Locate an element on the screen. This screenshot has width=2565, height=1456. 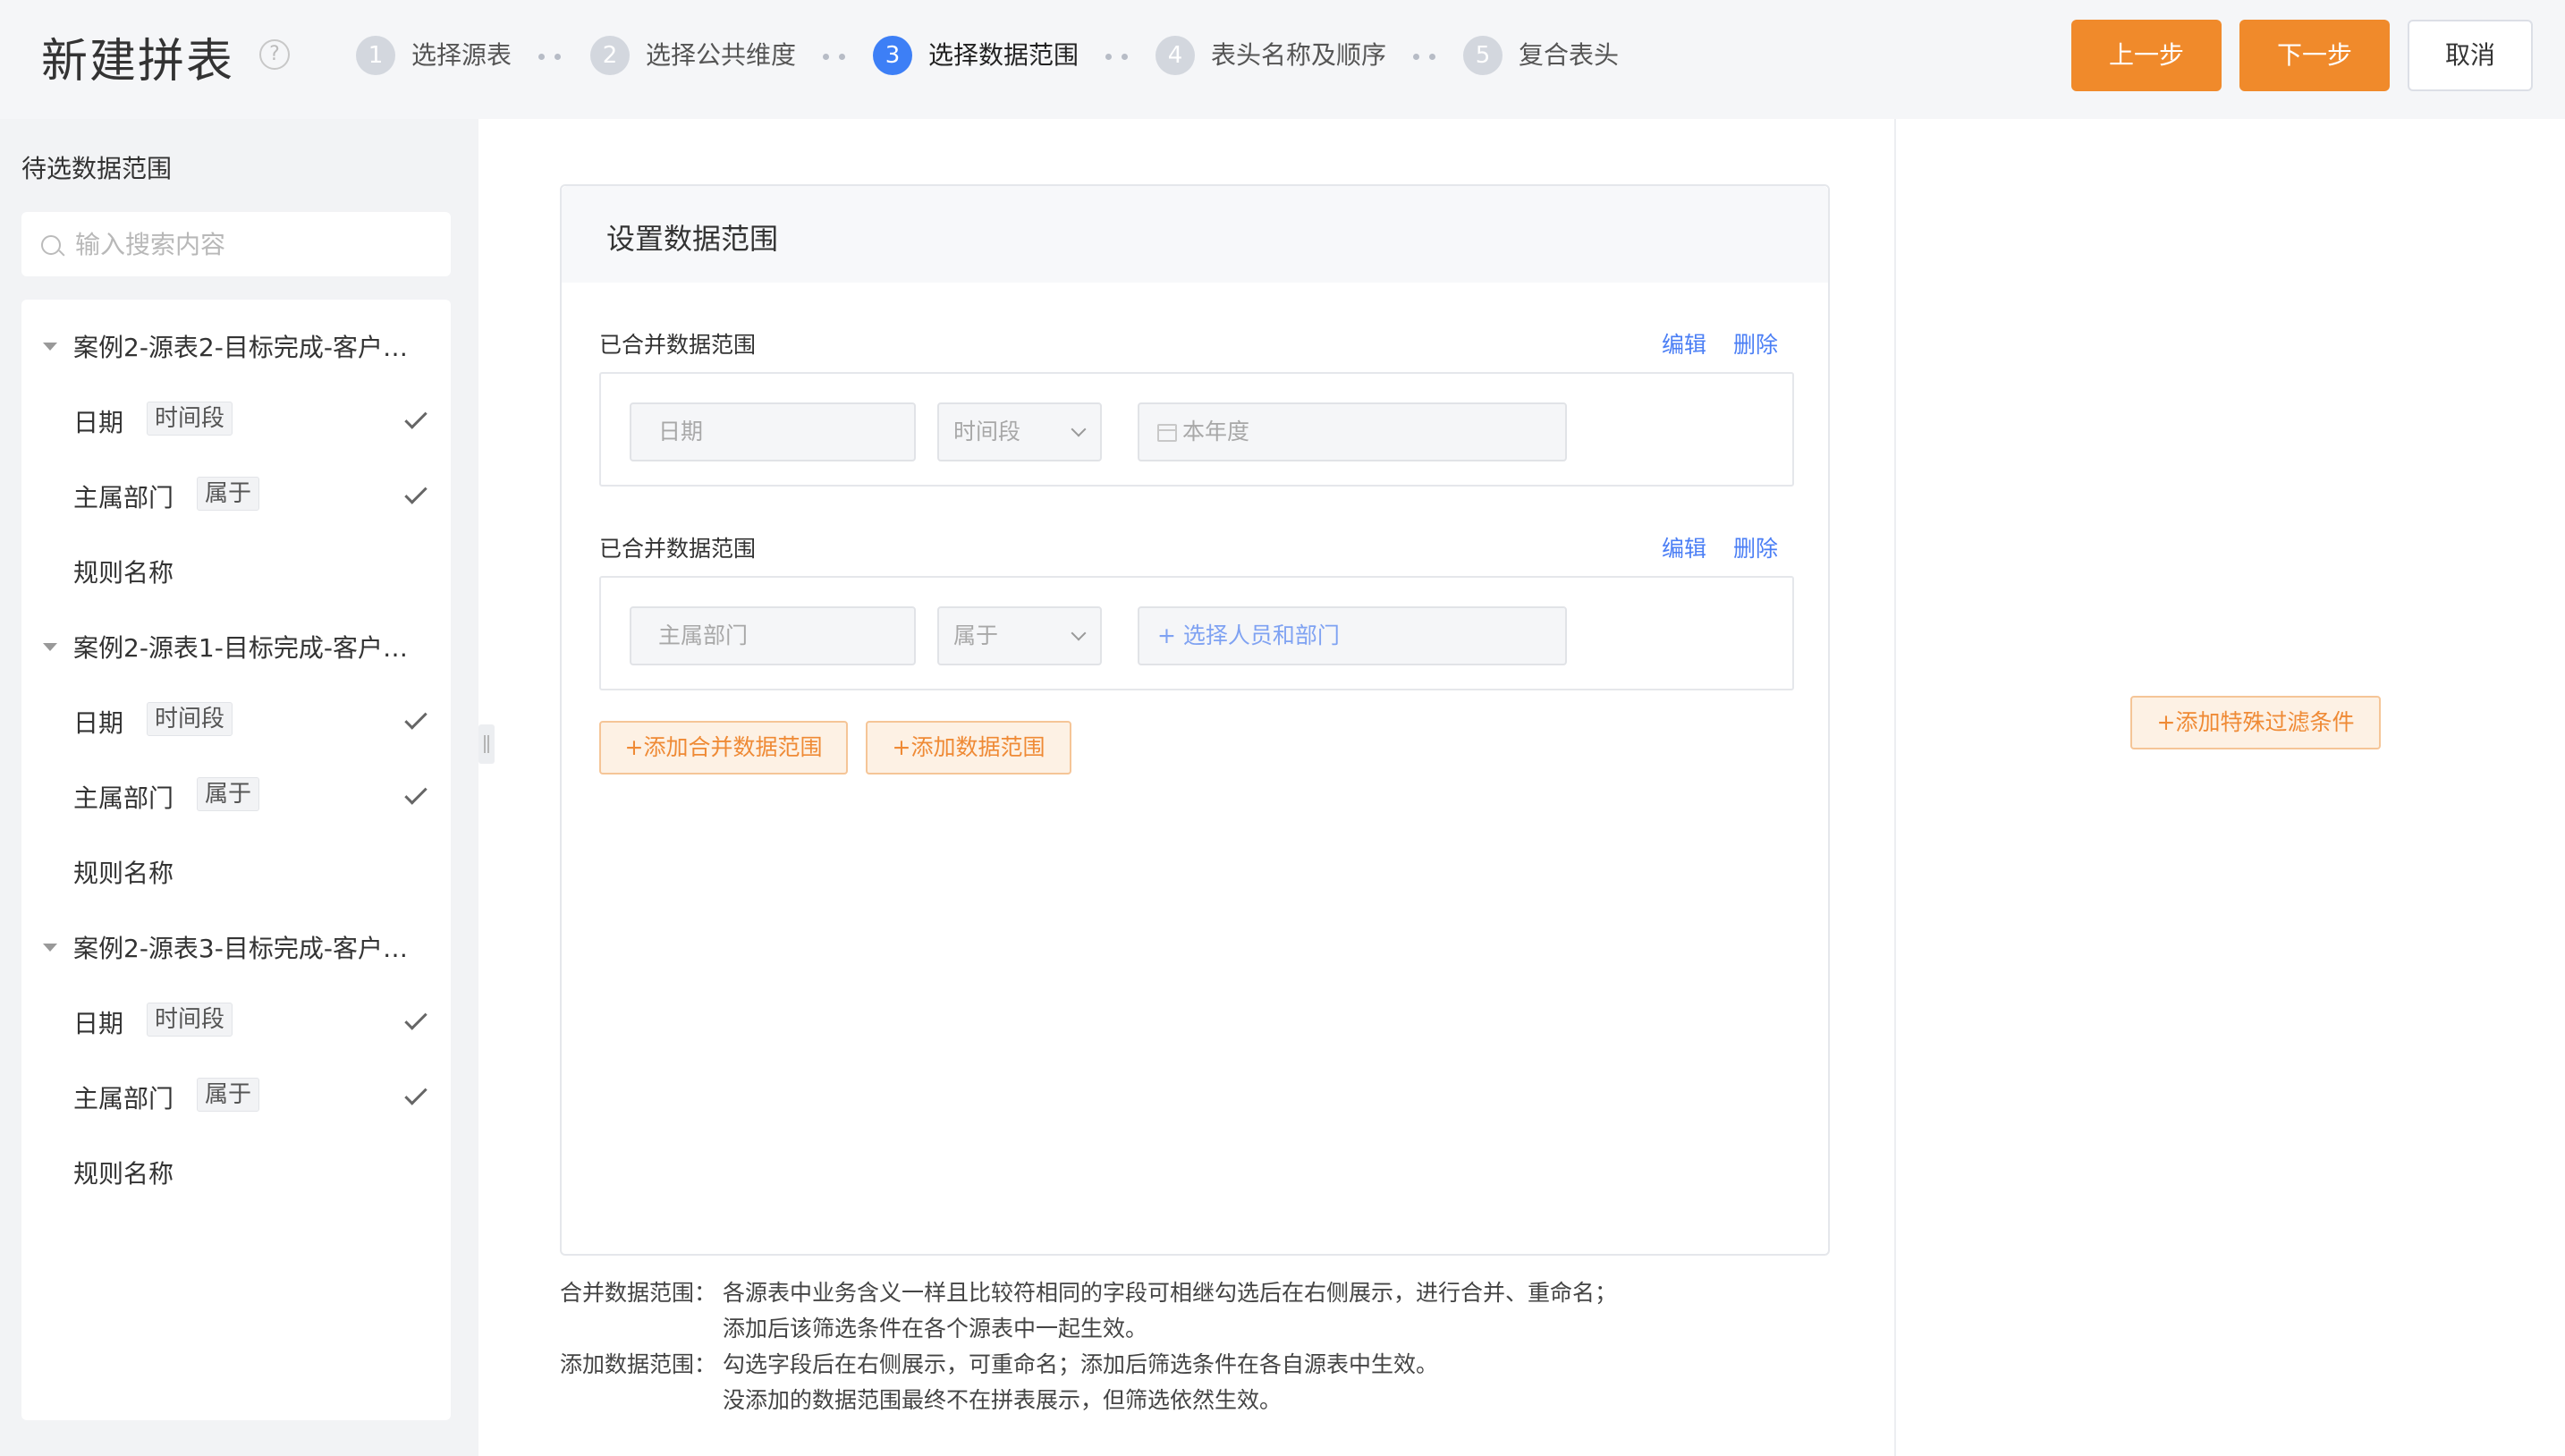
step-3-number: 3 is located at coordinates (893, 55).